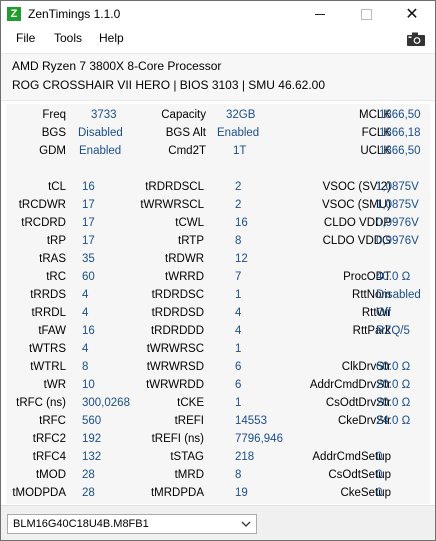  Describe the element at coordinates (397, 205) in the screenshot. I see `timing-value: 1,0875V` at that location.